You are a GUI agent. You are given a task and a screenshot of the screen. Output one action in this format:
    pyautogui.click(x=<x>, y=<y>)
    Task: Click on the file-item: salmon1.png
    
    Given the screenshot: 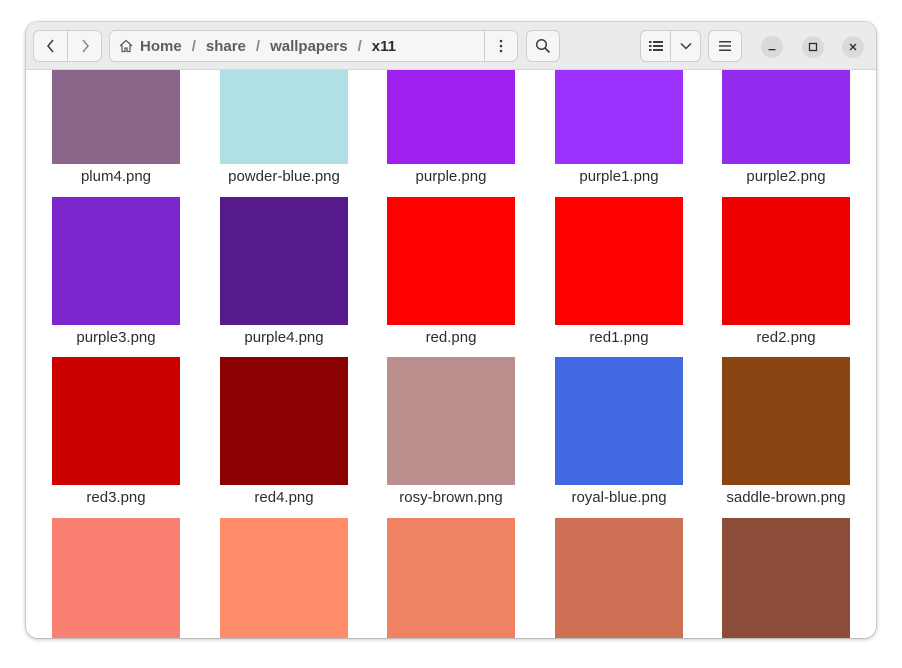 What is the action you would take?
    pyautogui.click(x=284, y=578)
    